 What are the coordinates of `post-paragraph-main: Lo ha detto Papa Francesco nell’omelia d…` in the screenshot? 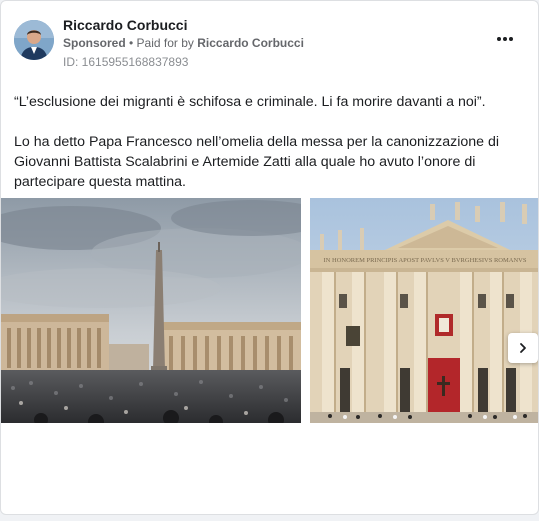 It's located at (257, 162).